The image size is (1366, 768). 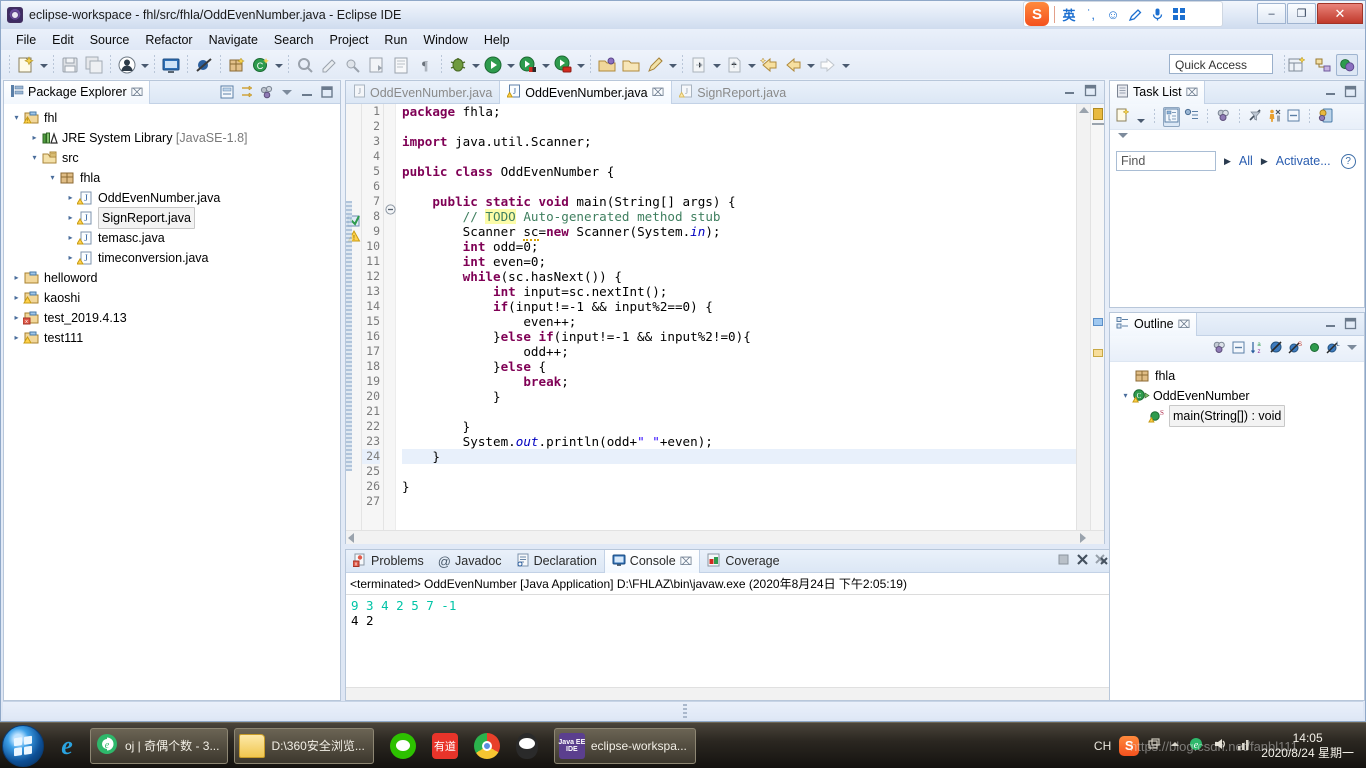 I want to click on menu-search: Search, so click(x=294, y=40).